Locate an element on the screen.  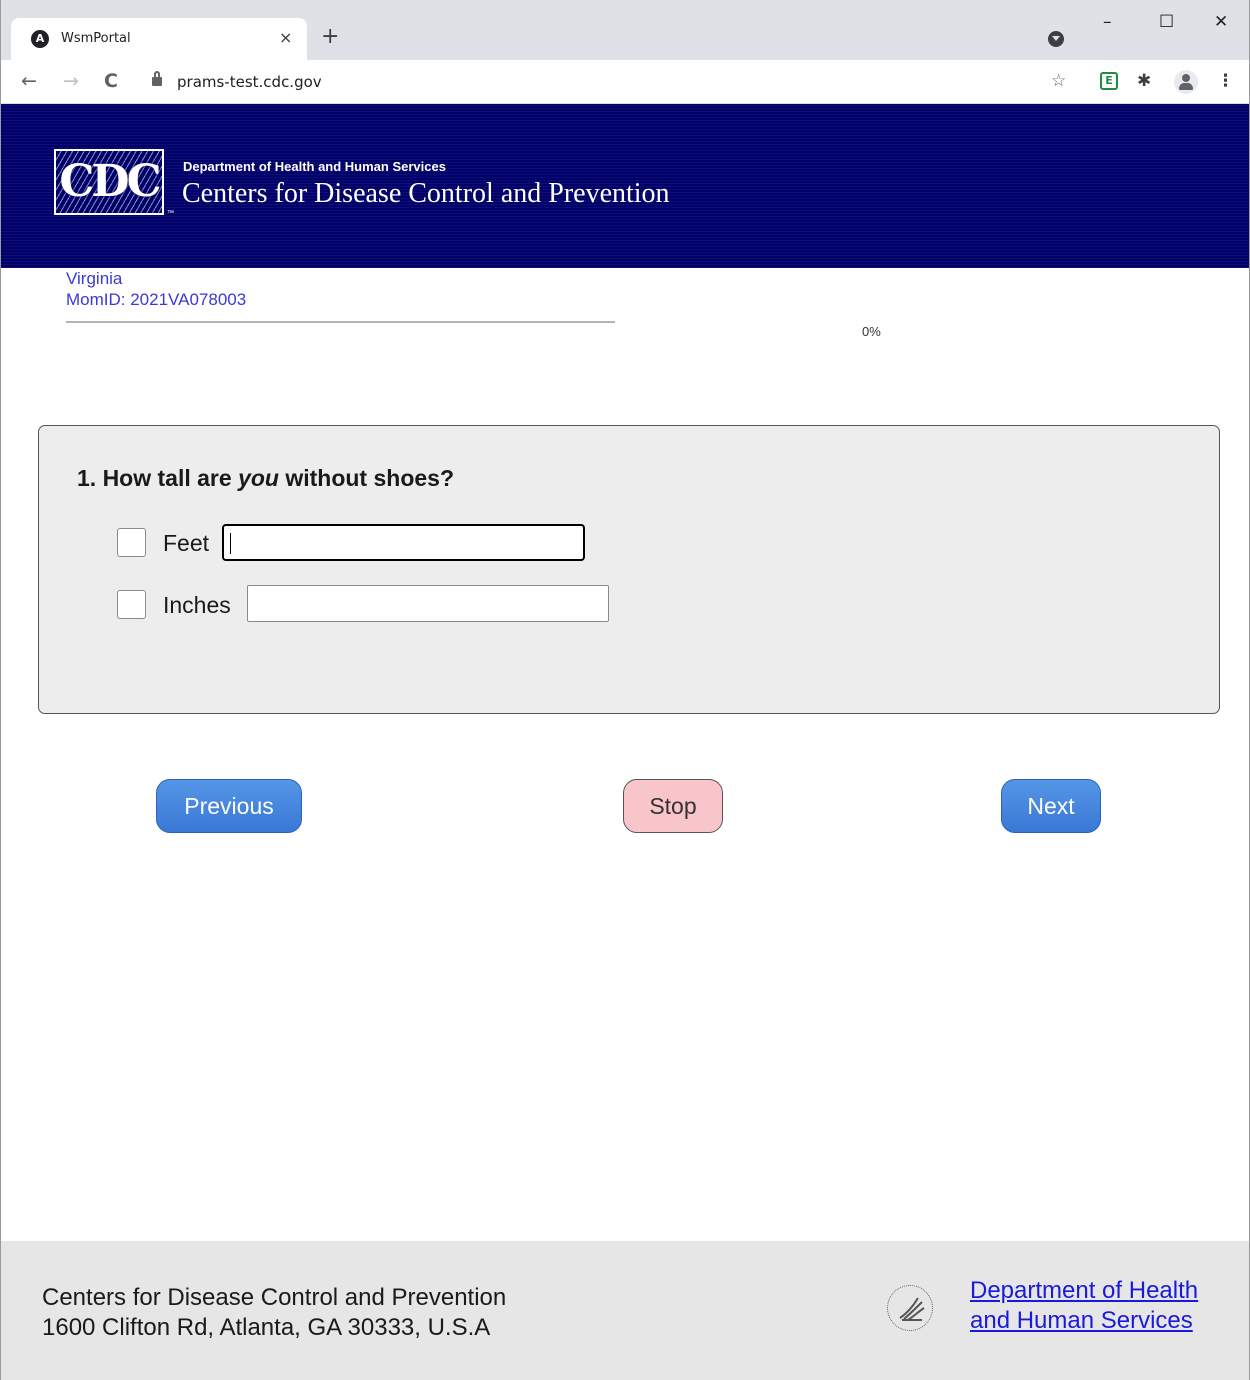
question-title: 1. How tall are you without shoes? is located at coordinates (265, 478).